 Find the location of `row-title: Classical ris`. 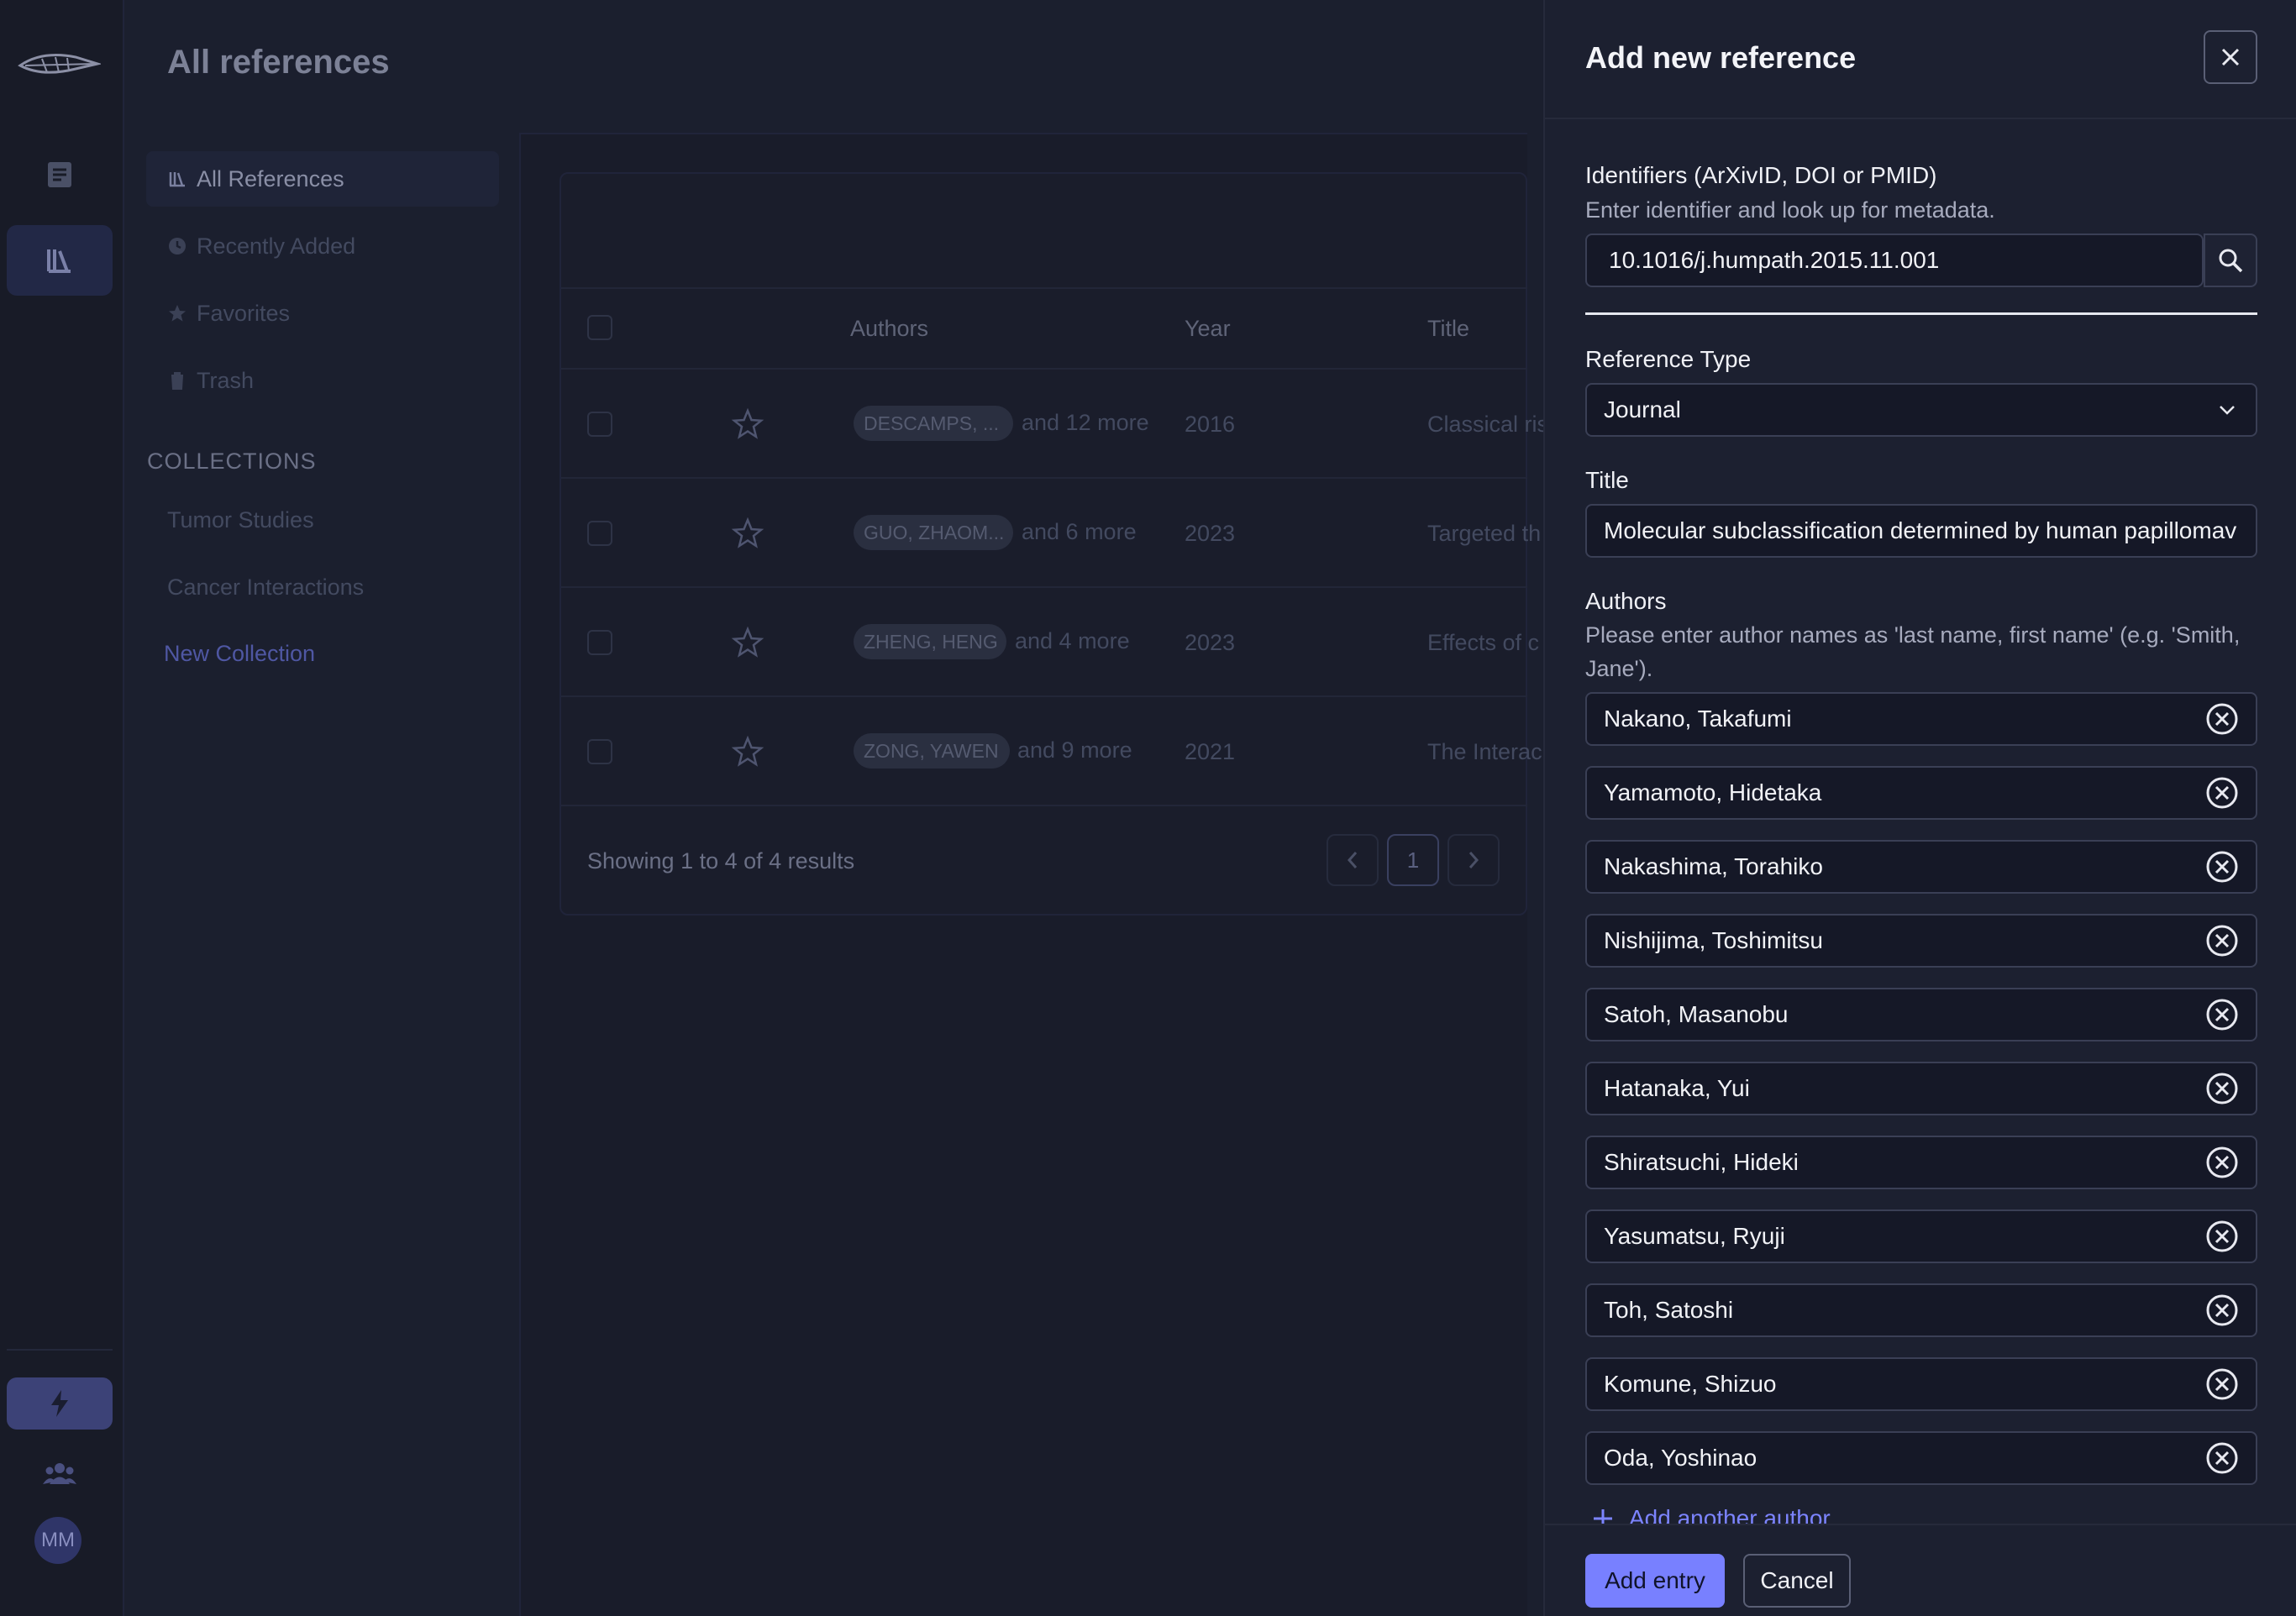

row-title: Classical ris is located at coordinates (1486, 425).